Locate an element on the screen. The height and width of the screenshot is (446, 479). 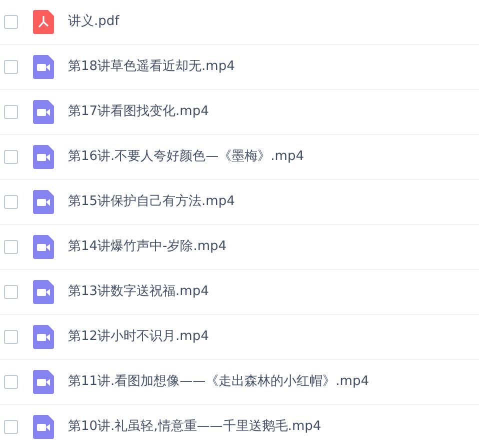
file-name: 第11讲.看图加想像——《走出森林的小红帽》.mp4 is located at coordinates (218, 382).